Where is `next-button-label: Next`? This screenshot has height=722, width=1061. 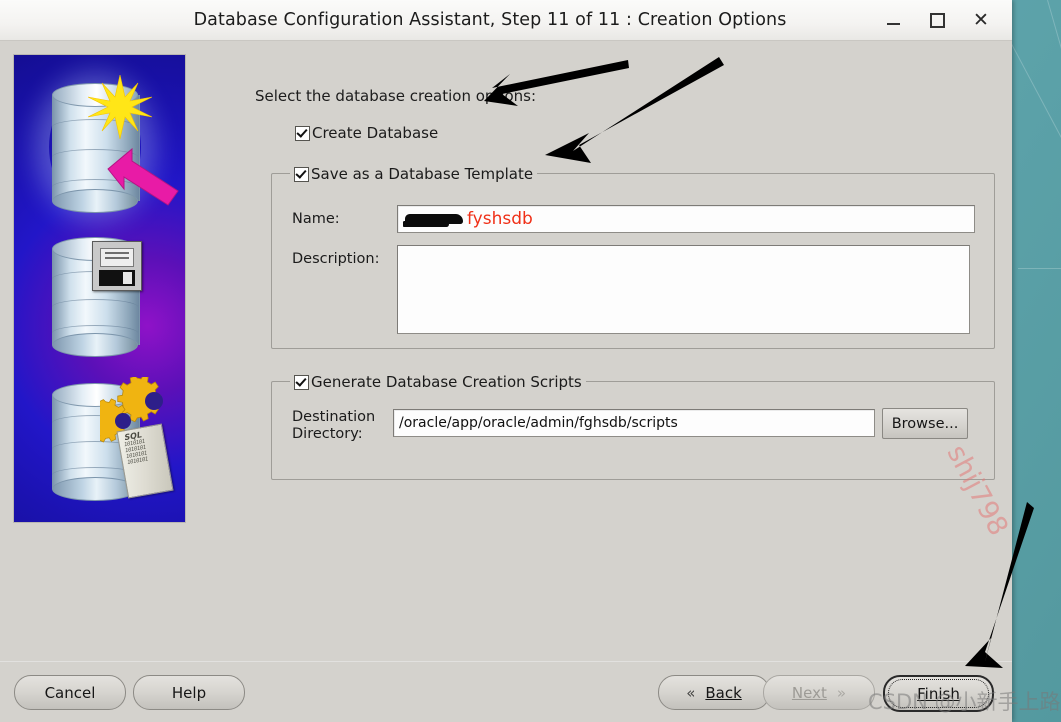
next-button-label: Next is located at coordinates (809, 692).